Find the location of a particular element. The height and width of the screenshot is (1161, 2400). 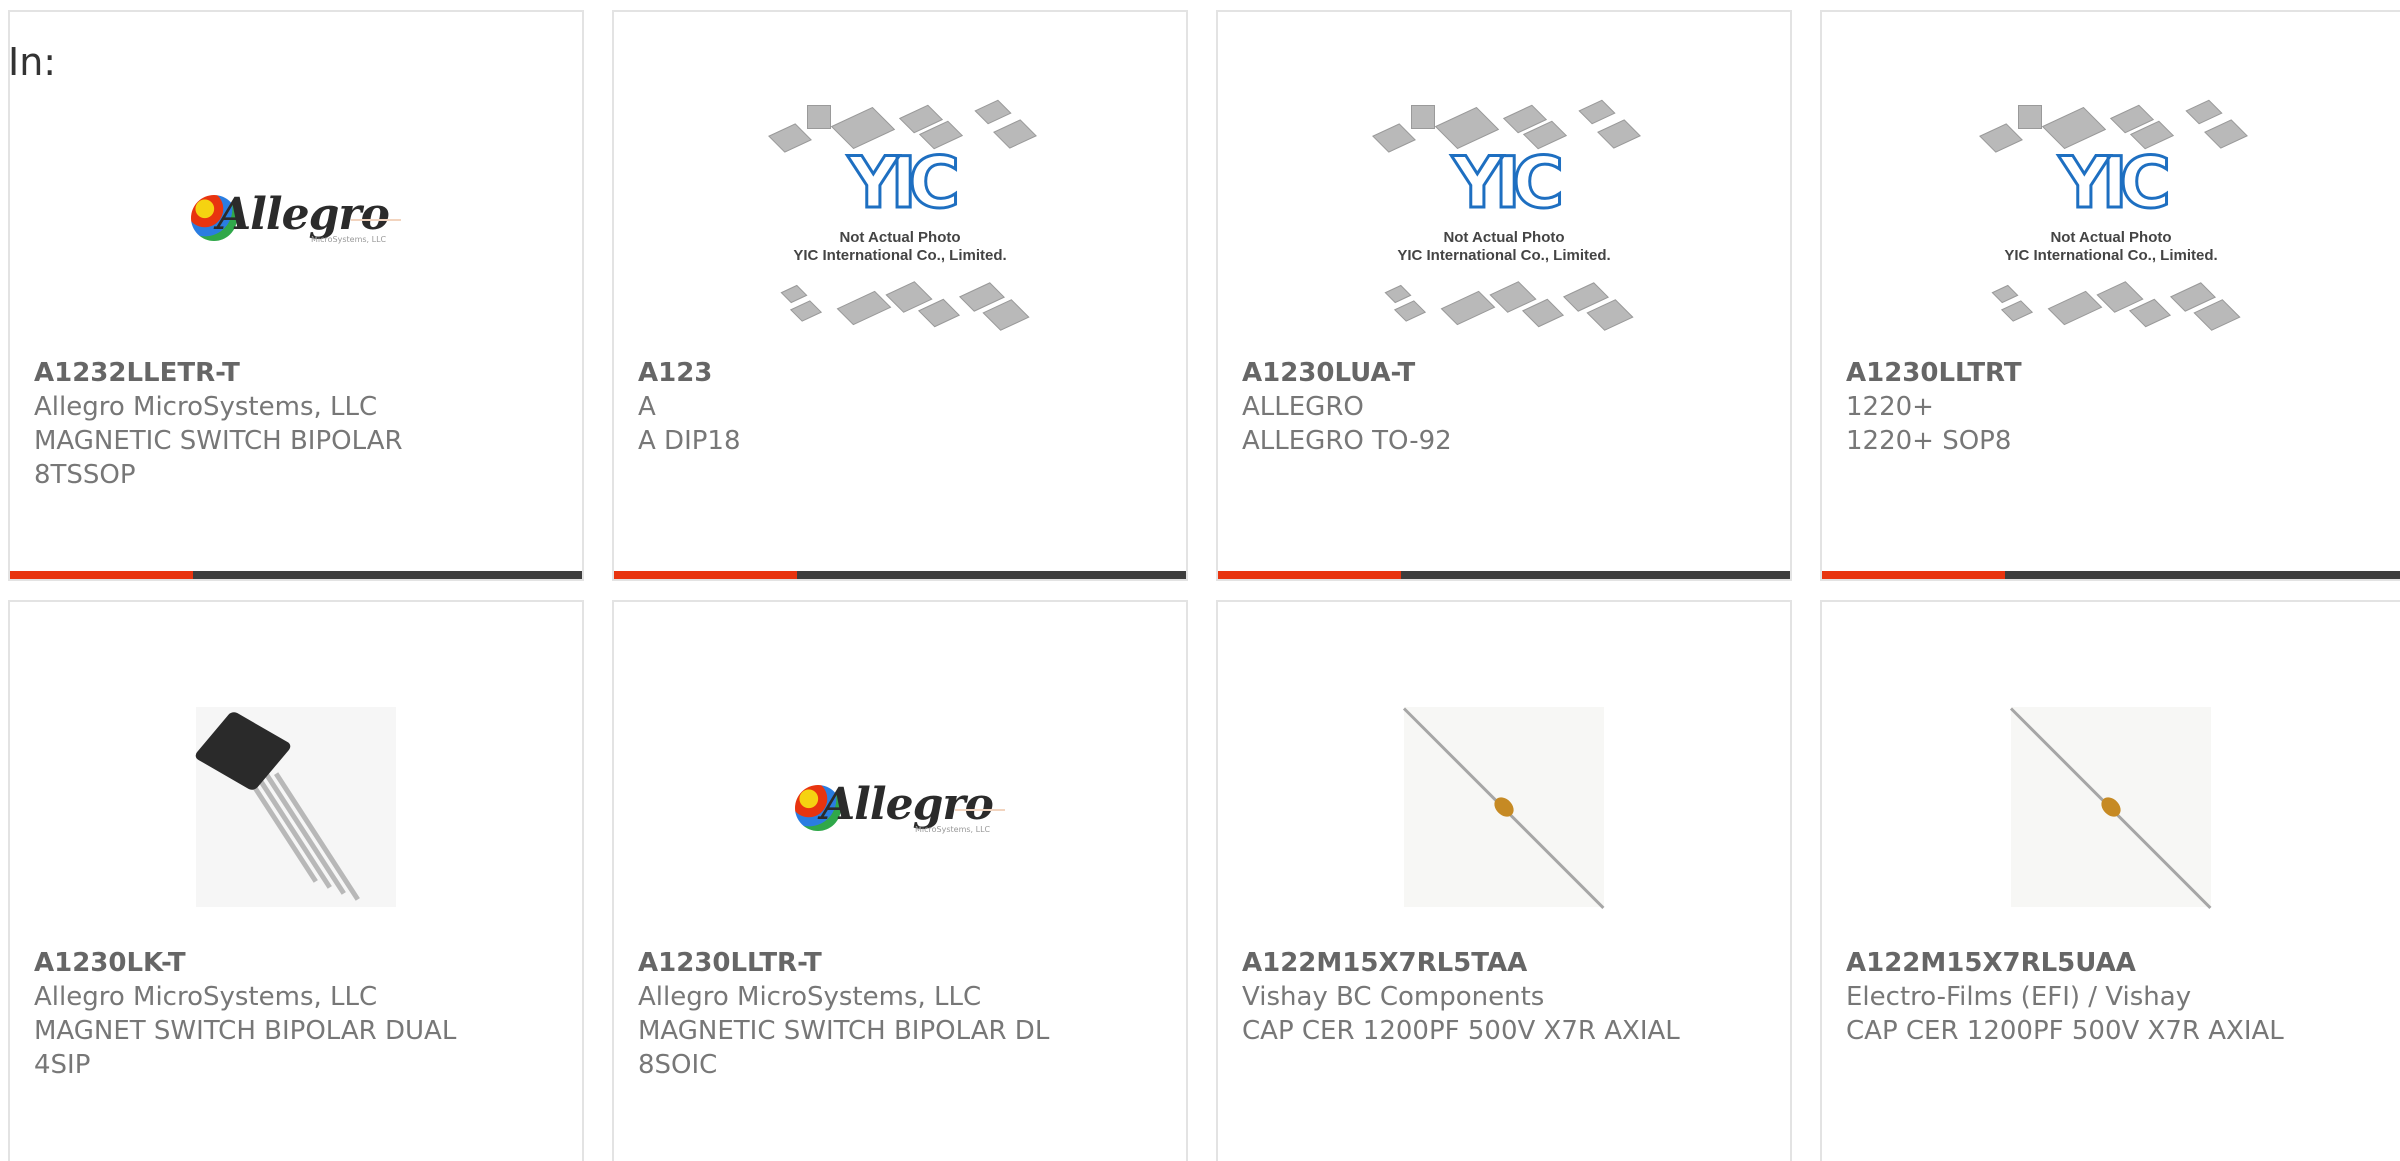

part-number-link: A1230LLTR-T is located at coordinates (902, 963).